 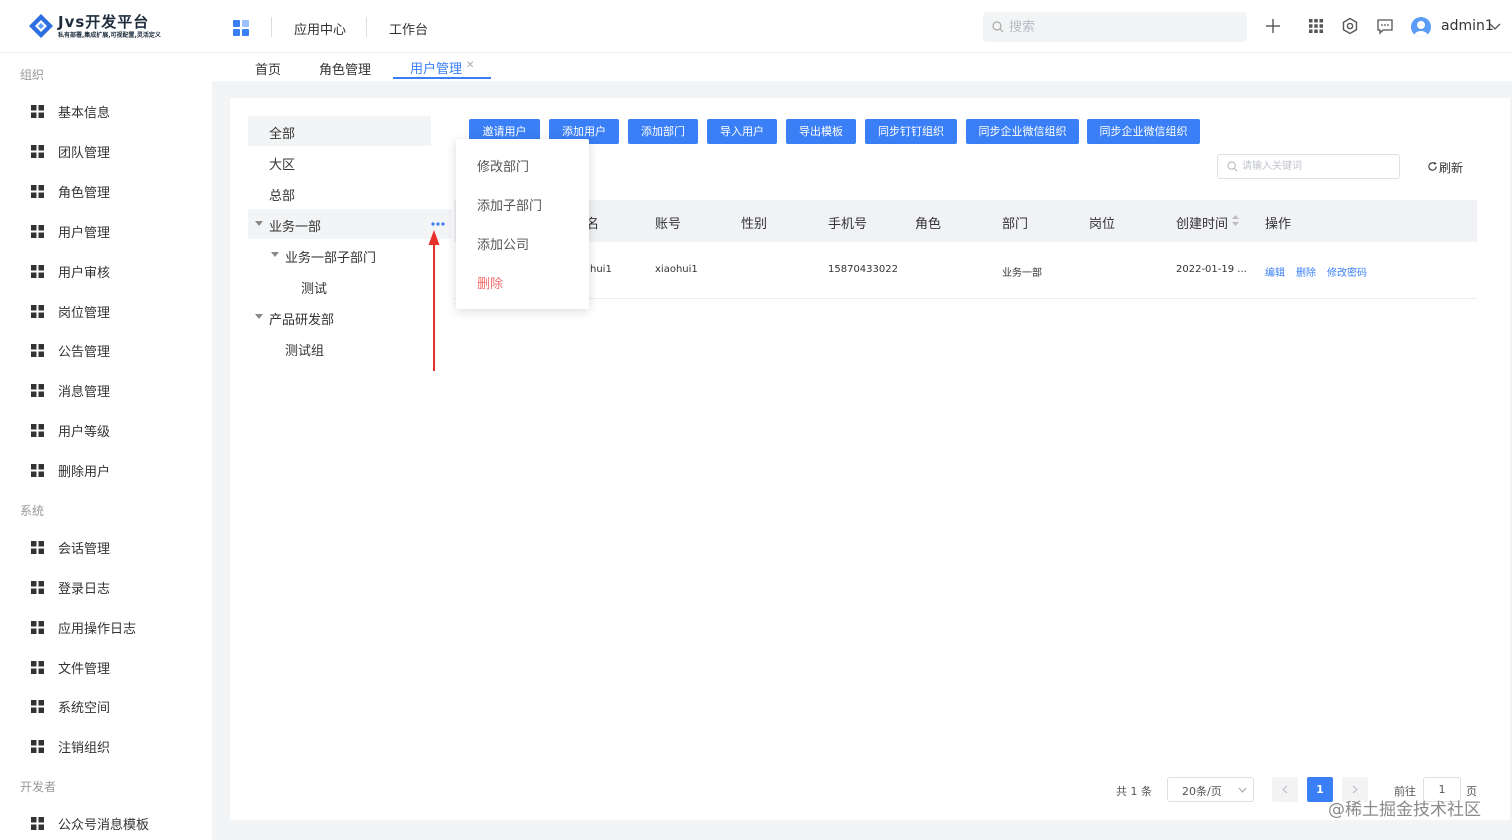 What do you see at coordinates (1278, 224) in the screenshot?
I see `column-header: 操作` at bounding box center [1278, 224].